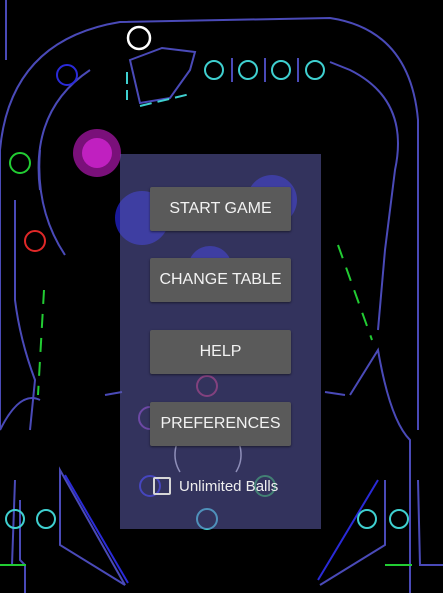 Image resolution: width=443 pixels, height=593 pixels. Describe the element at coordinates (220, 352) in the screenshot. I see `help-button: HELP` at that location.